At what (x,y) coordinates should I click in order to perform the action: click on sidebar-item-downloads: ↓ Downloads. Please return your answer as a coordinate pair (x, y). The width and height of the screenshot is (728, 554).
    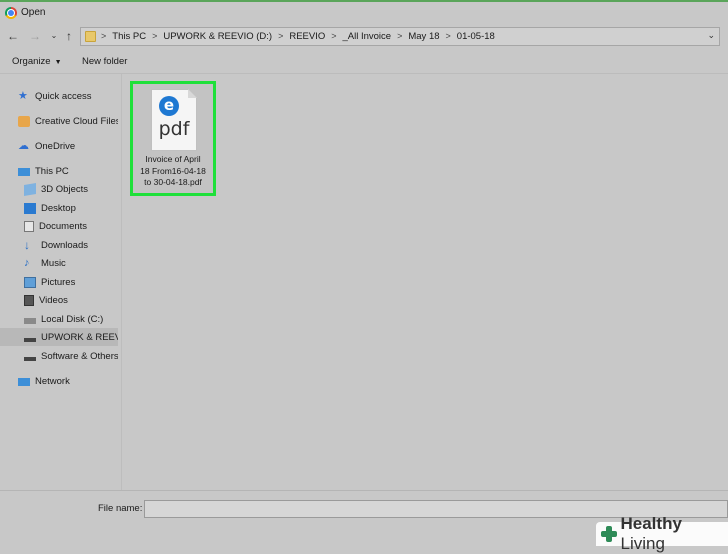
    Looking at the image, I should click on (59, 245).